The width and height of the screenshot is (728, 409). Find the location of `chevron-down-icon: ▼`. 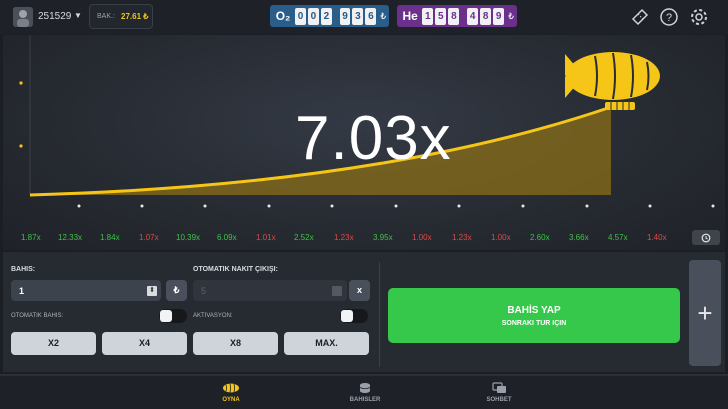

chevron-down-icon: ▼ is located at coordinates (78, 15).